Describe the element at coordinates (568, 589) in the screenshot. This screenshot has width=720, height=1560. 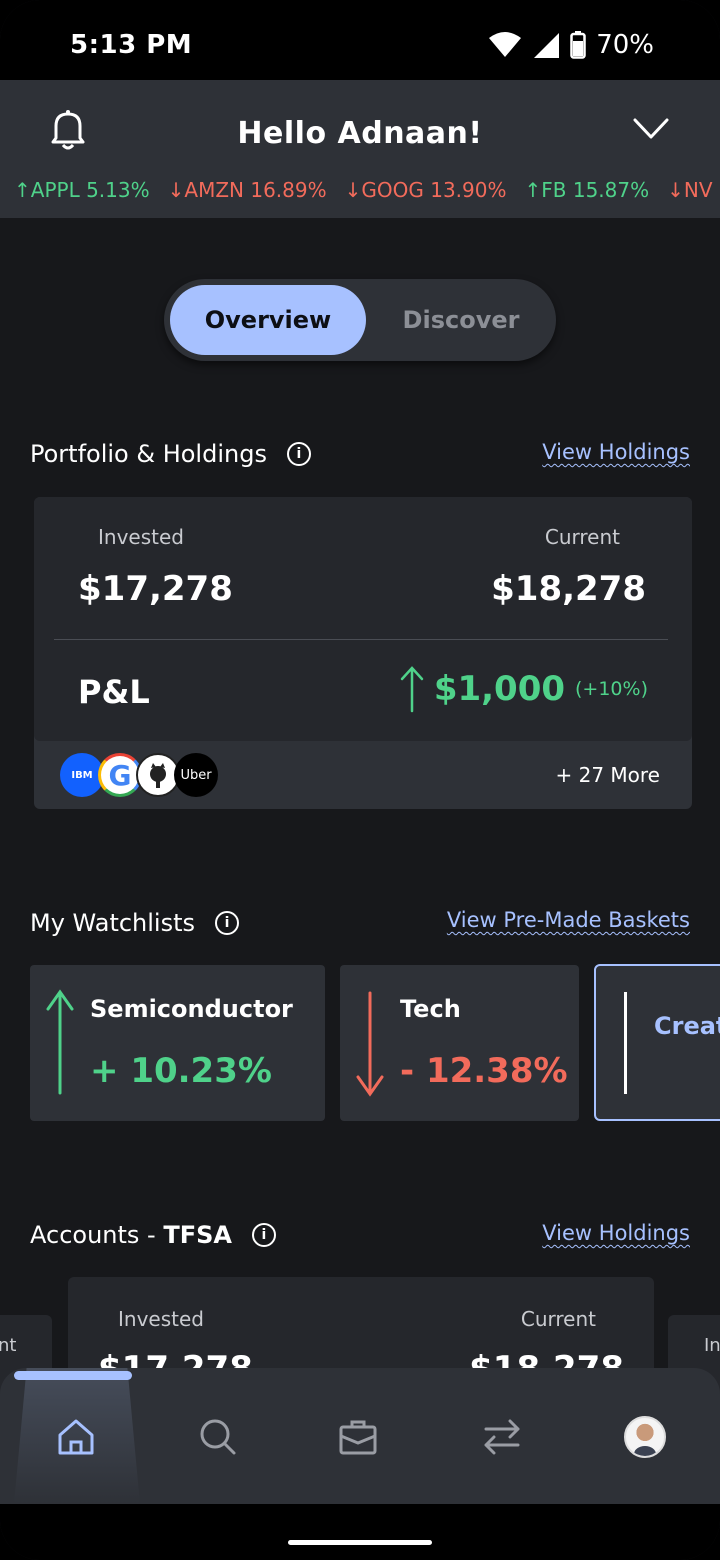
I see `current-value: $18,278` at that location.